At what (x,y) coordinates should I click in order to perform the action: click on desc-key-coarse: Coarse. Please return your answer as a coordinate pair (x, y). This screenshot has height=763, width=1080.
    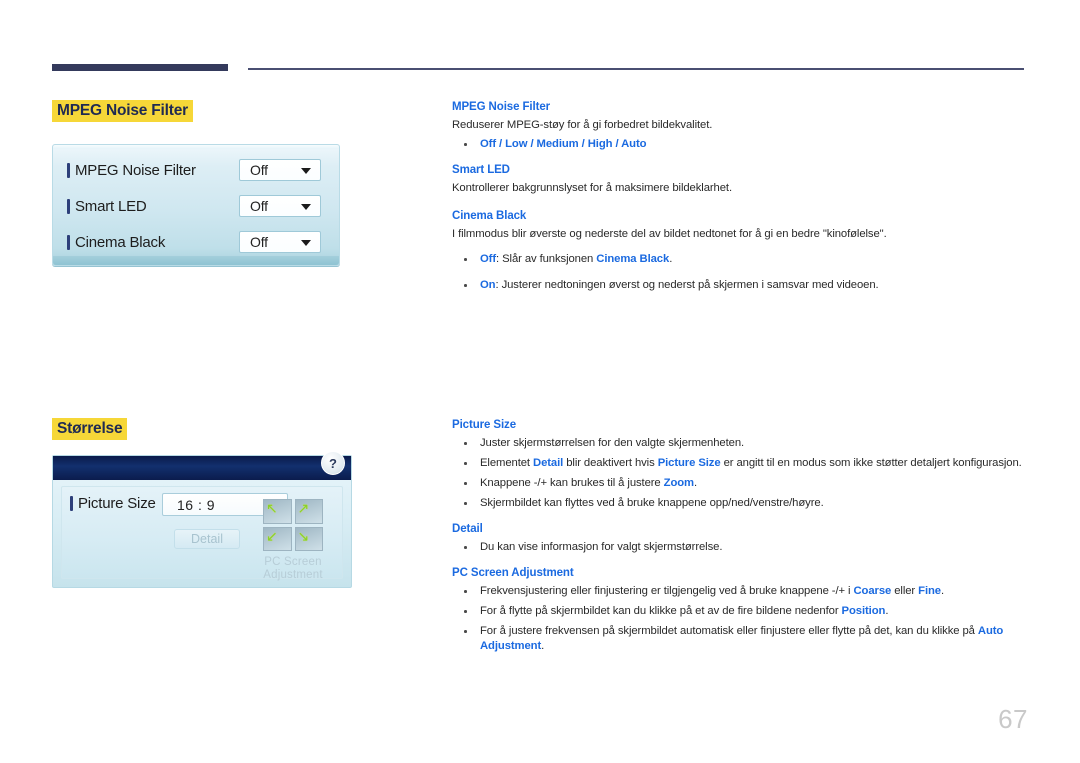
    Looking at the image, I should click on (872, 591).